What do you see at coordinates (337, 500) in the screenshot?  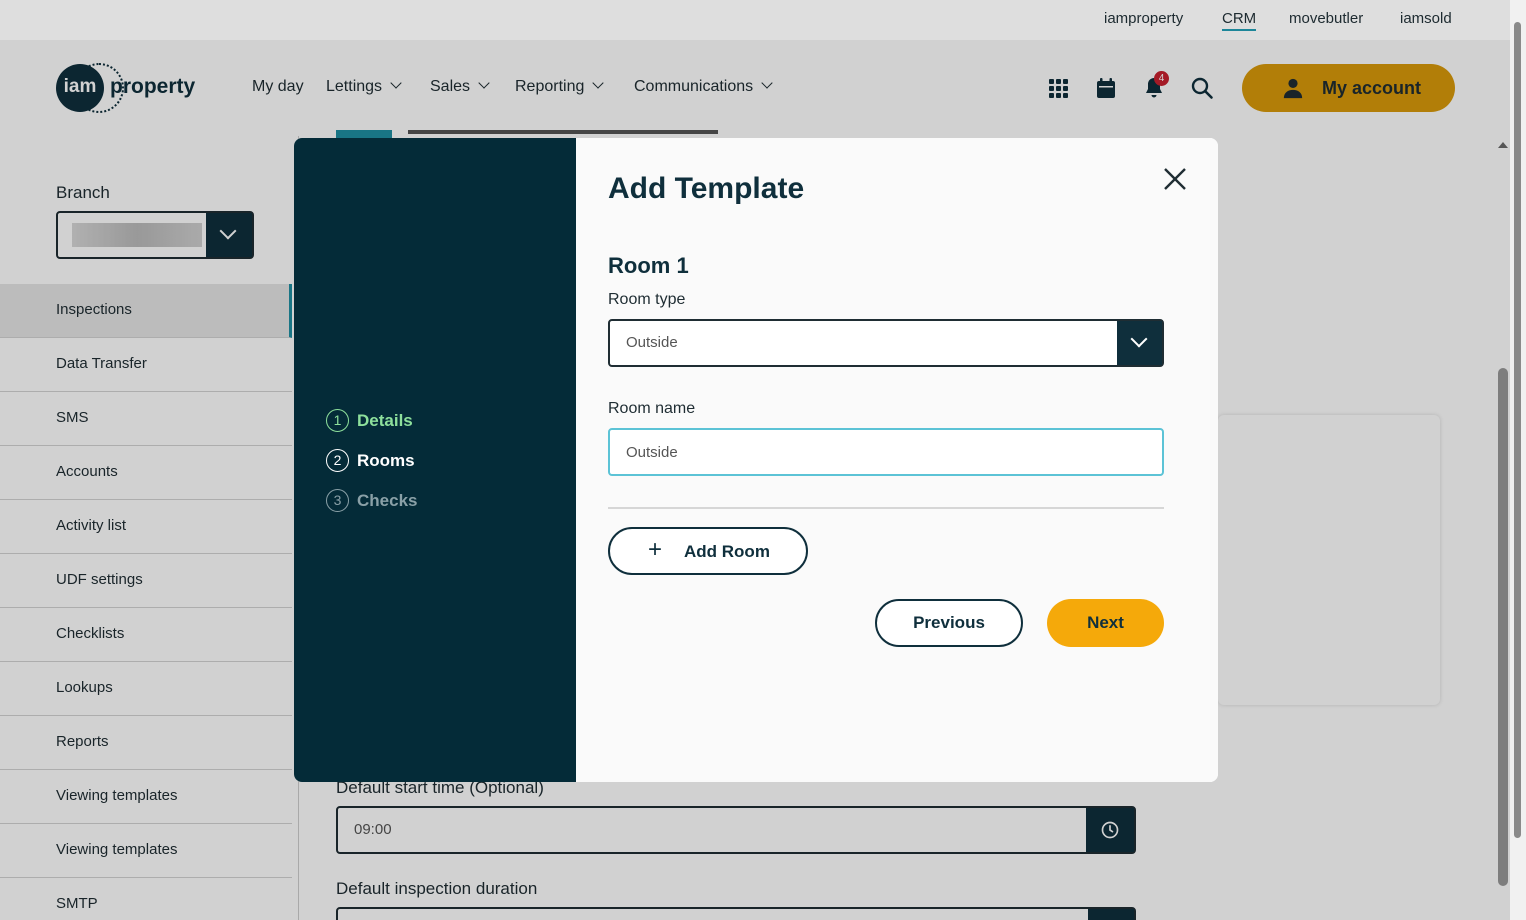 I see `step-number: 3` at bounding box center [337, 500].